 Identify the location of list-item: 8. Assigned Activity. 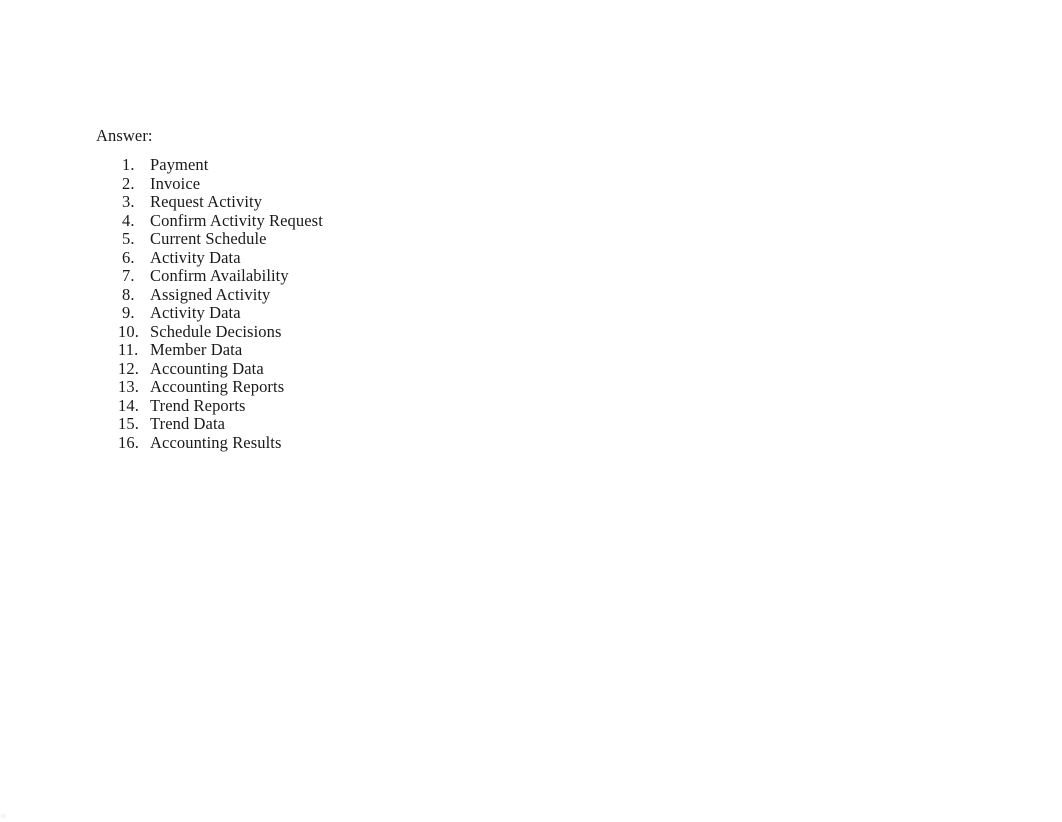
(332, 294).